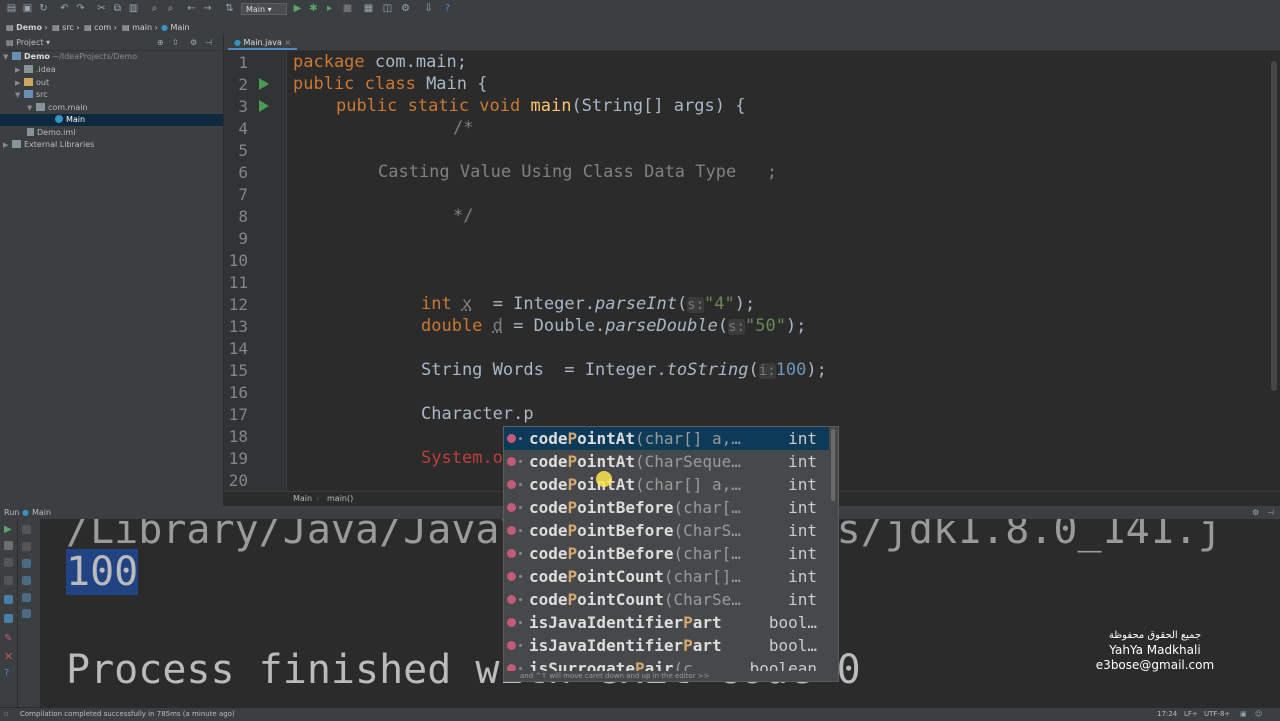 Image resolution: width=1280 pixels, height=721 pixels. Describe the element at coordinates (111, 43) in the screenshot. I see `project-panel-header: ▤ Project ▾ ⊕ ⇳ ⚙ ⊣` at that location.